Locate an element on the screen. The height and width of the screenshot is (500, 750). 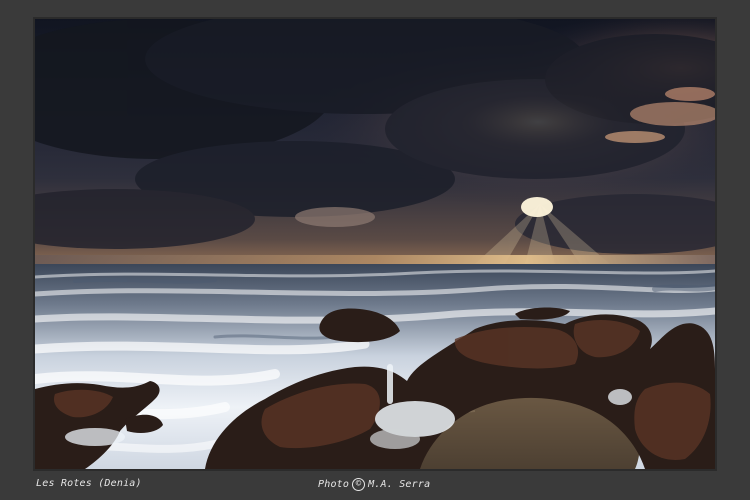
photo-credit: Photo © M.A. Serra is located at coordinates (374, 484).